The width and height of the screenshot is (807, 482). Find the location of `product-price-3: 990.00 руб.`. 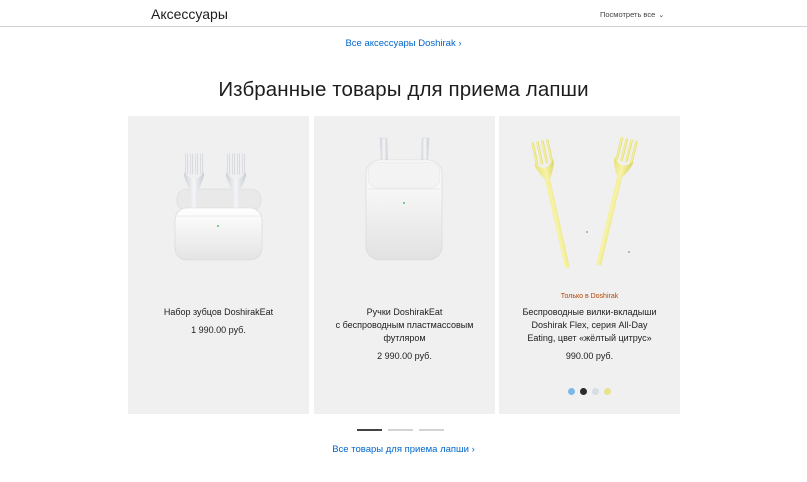

product-price-3: 990.00 руб. is located at coordinates (589, 356).